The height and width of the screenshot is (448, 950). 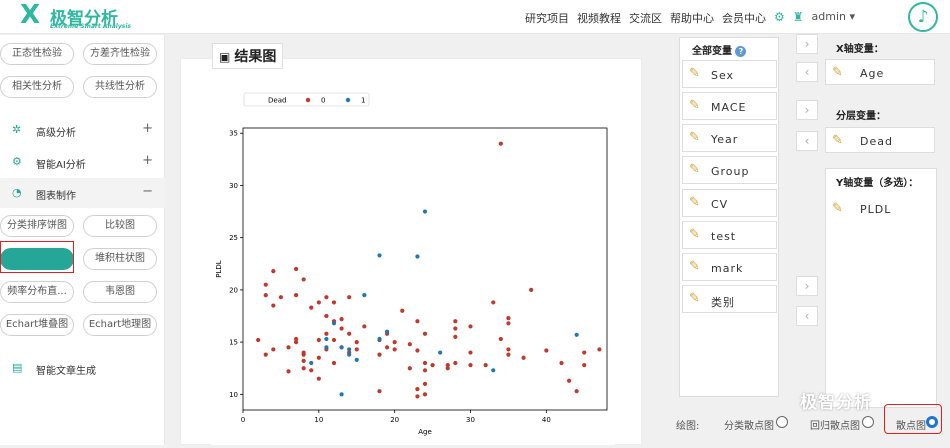 I want to click on legend-label: 1, so click(x=363, y=101).